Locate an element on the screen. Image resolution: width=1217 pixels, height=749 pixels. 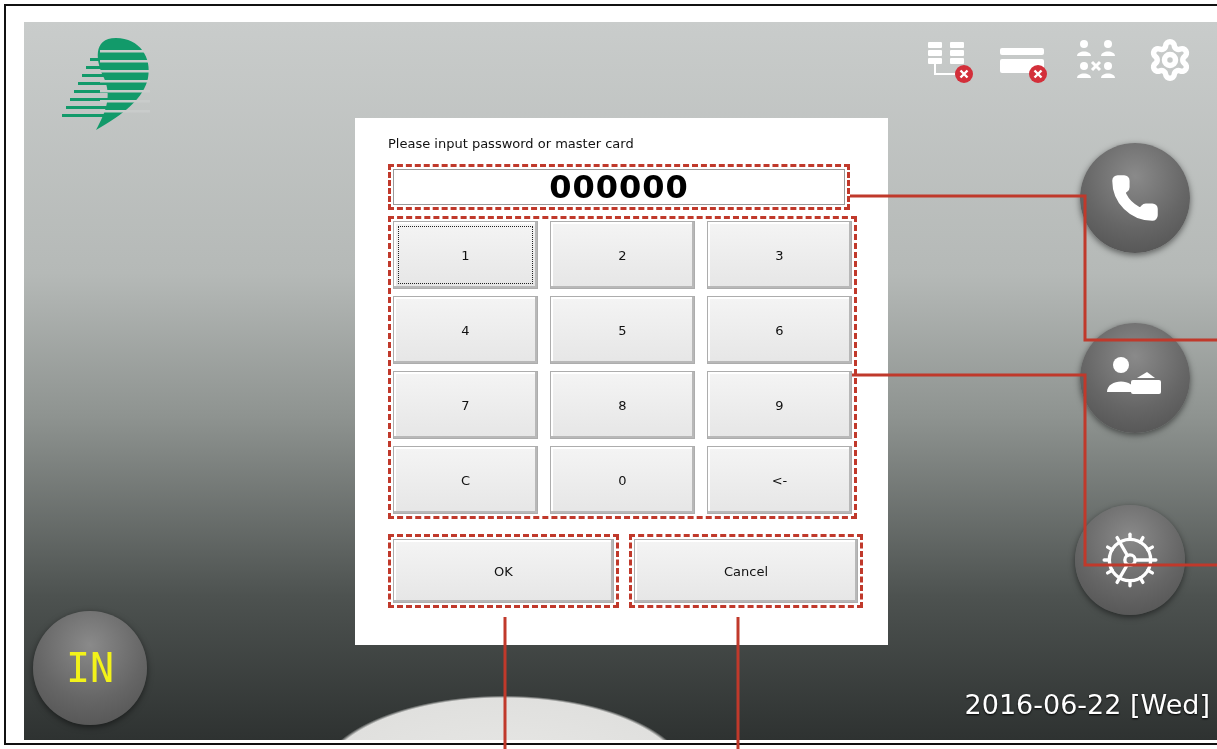
keypad-key: 9 is located at coordinates (779, 405).